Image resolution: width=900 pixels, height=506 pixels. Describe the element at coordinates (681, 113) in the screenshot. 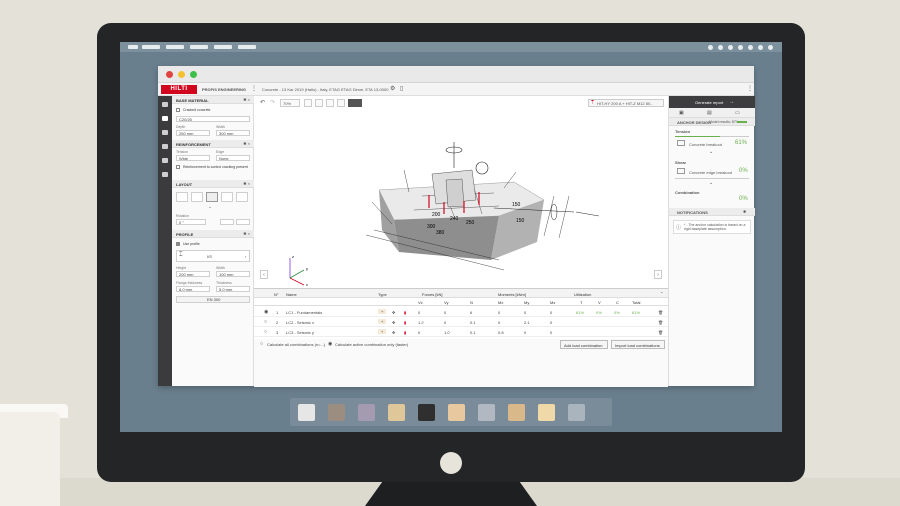

I see `lock-icon: ▣` at that location.